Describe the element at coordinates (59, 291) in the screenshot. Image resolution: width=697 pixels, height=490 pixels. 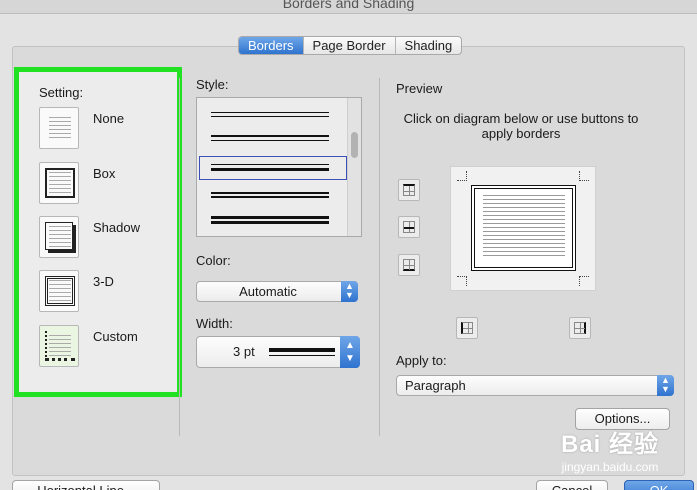
I see `border-3d-icon` at that location.